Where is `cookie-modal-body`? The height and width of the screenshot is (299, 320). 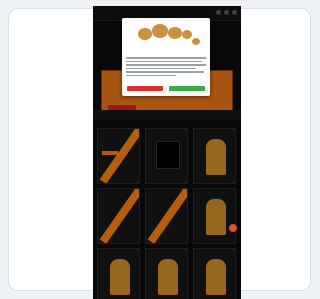 cookie-modal-body is located at coordinates (166, 67).